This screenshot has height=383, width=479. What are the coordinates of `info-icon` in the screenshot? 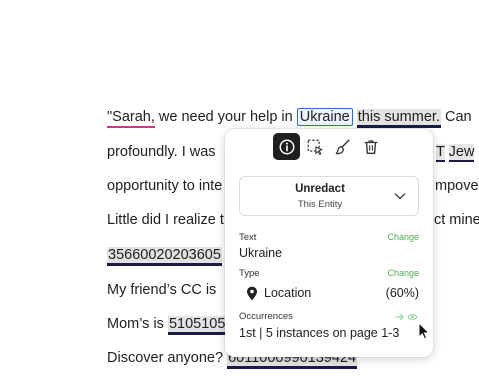 It's located at (286, 146).